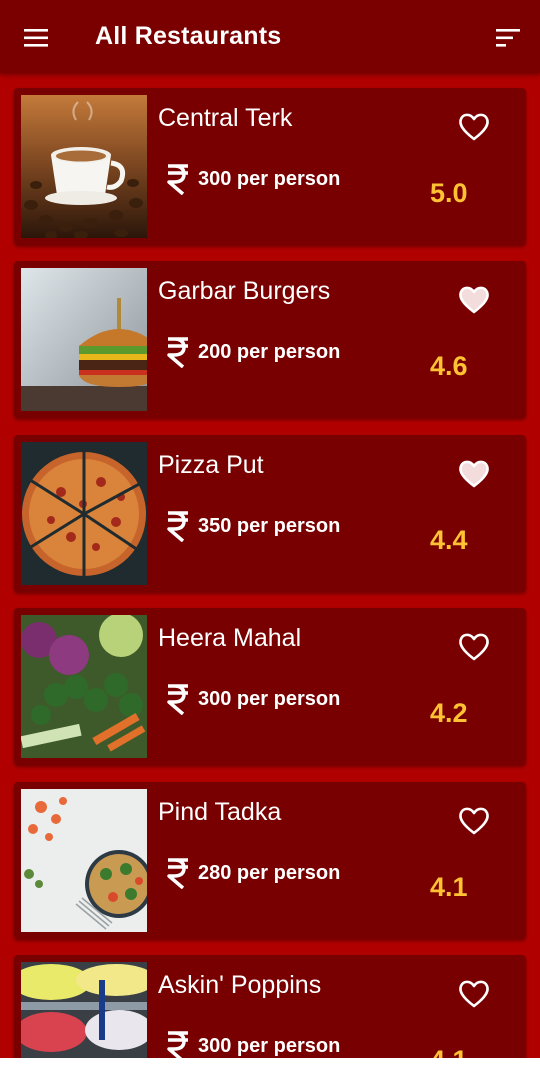 The width and height of the screenshot is (540, 1065). Describe the element at coordinates (270, 339) in the screenshot. I see `restaurant-card: Garbar Burgers 200 per person 4.6` at that location.